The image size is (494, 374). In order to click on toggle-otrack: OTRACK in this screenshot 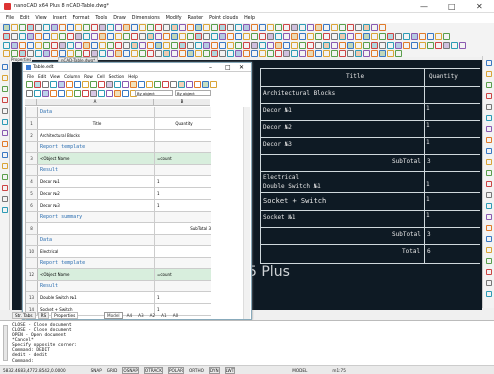, I will do `click(153, 370)`.